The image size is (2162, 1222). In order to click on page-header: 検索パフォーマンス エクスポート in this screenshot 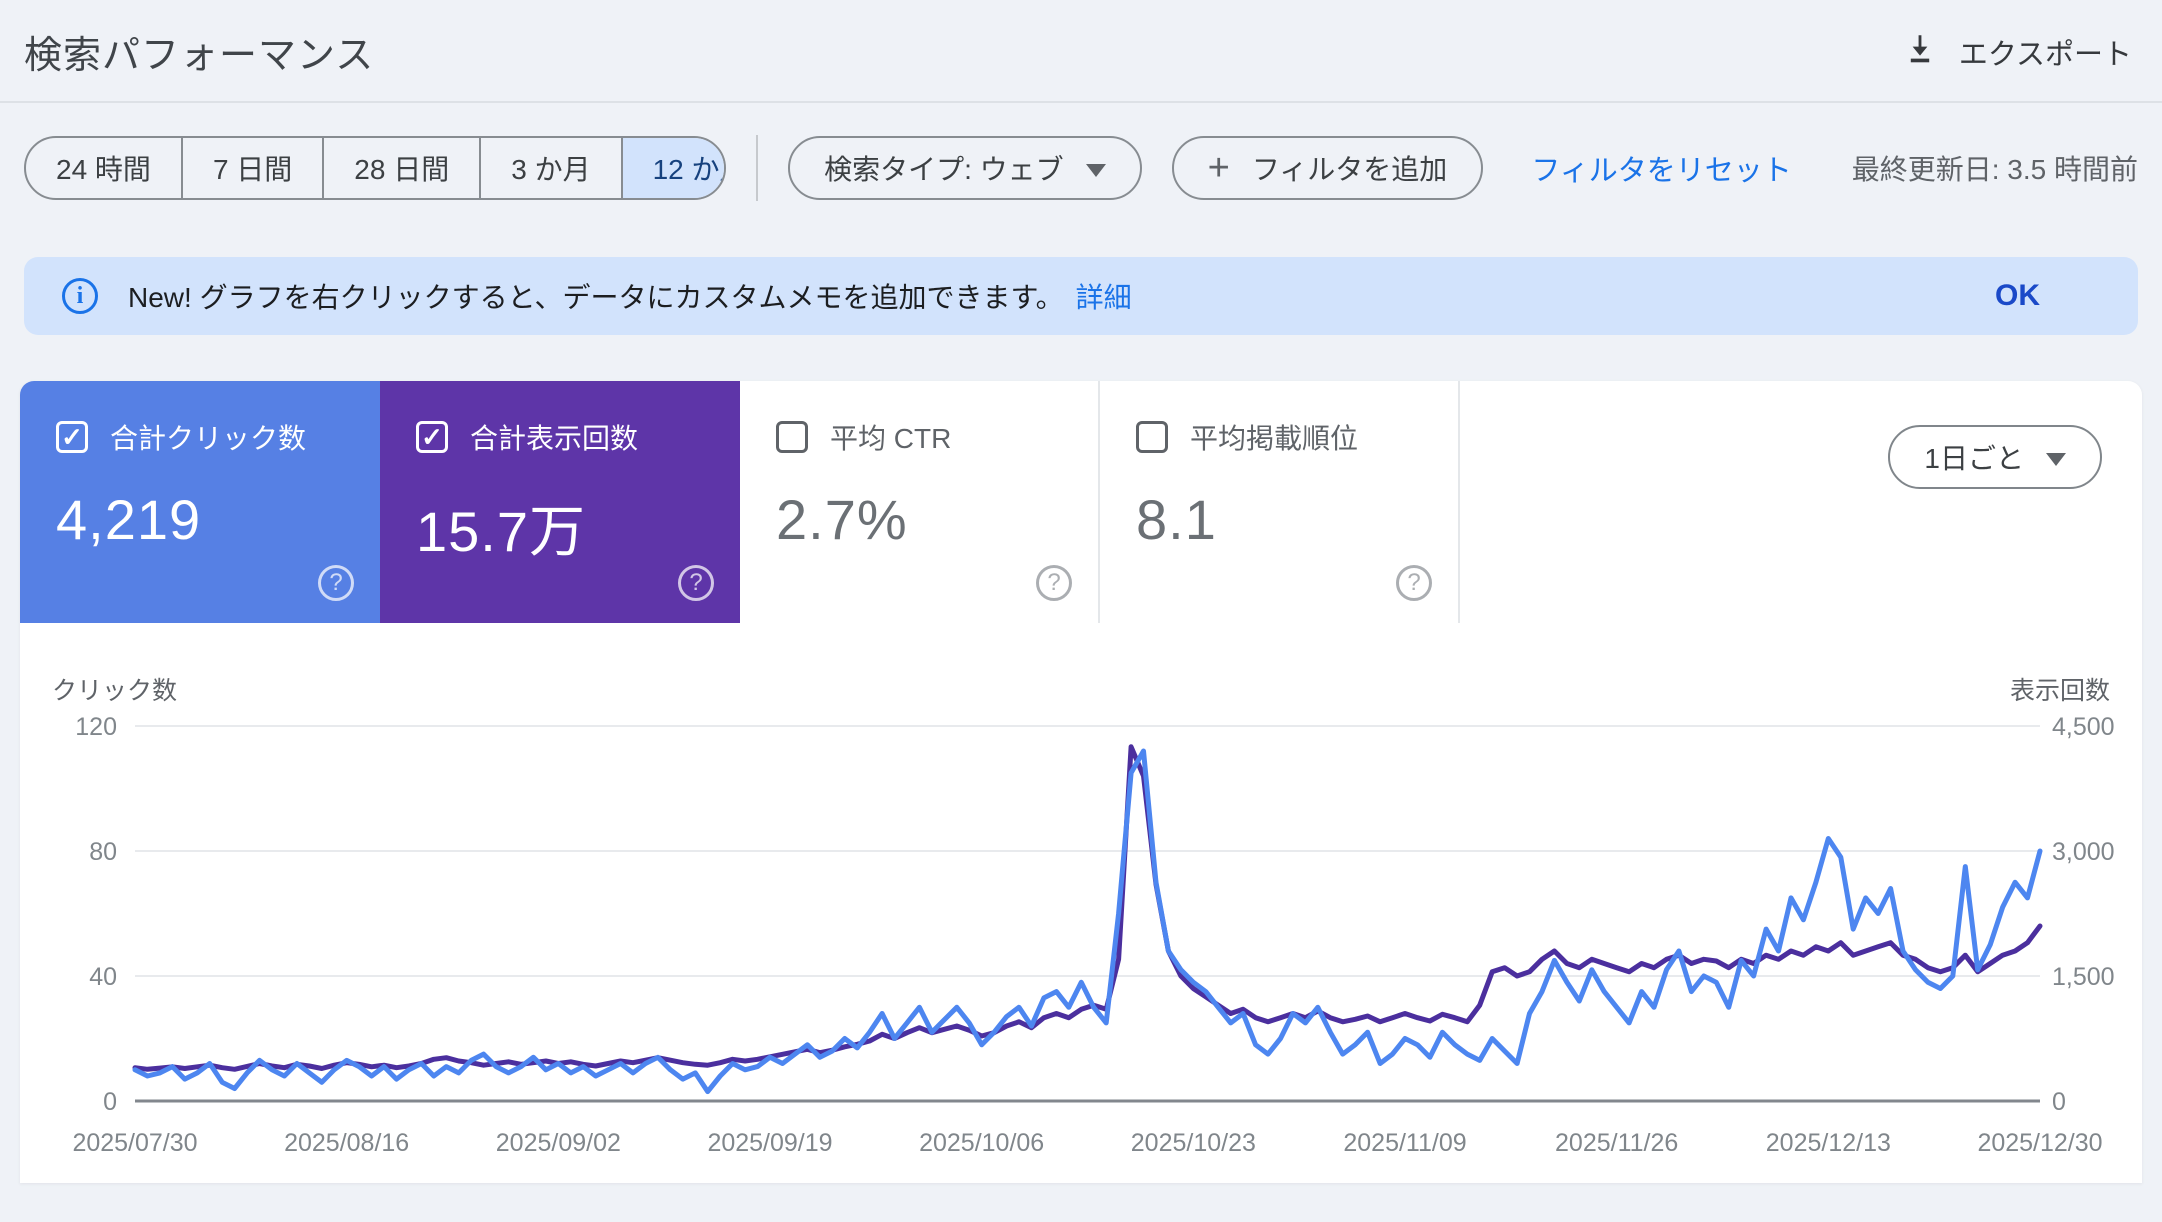, I will do `click(1081, 50)`.